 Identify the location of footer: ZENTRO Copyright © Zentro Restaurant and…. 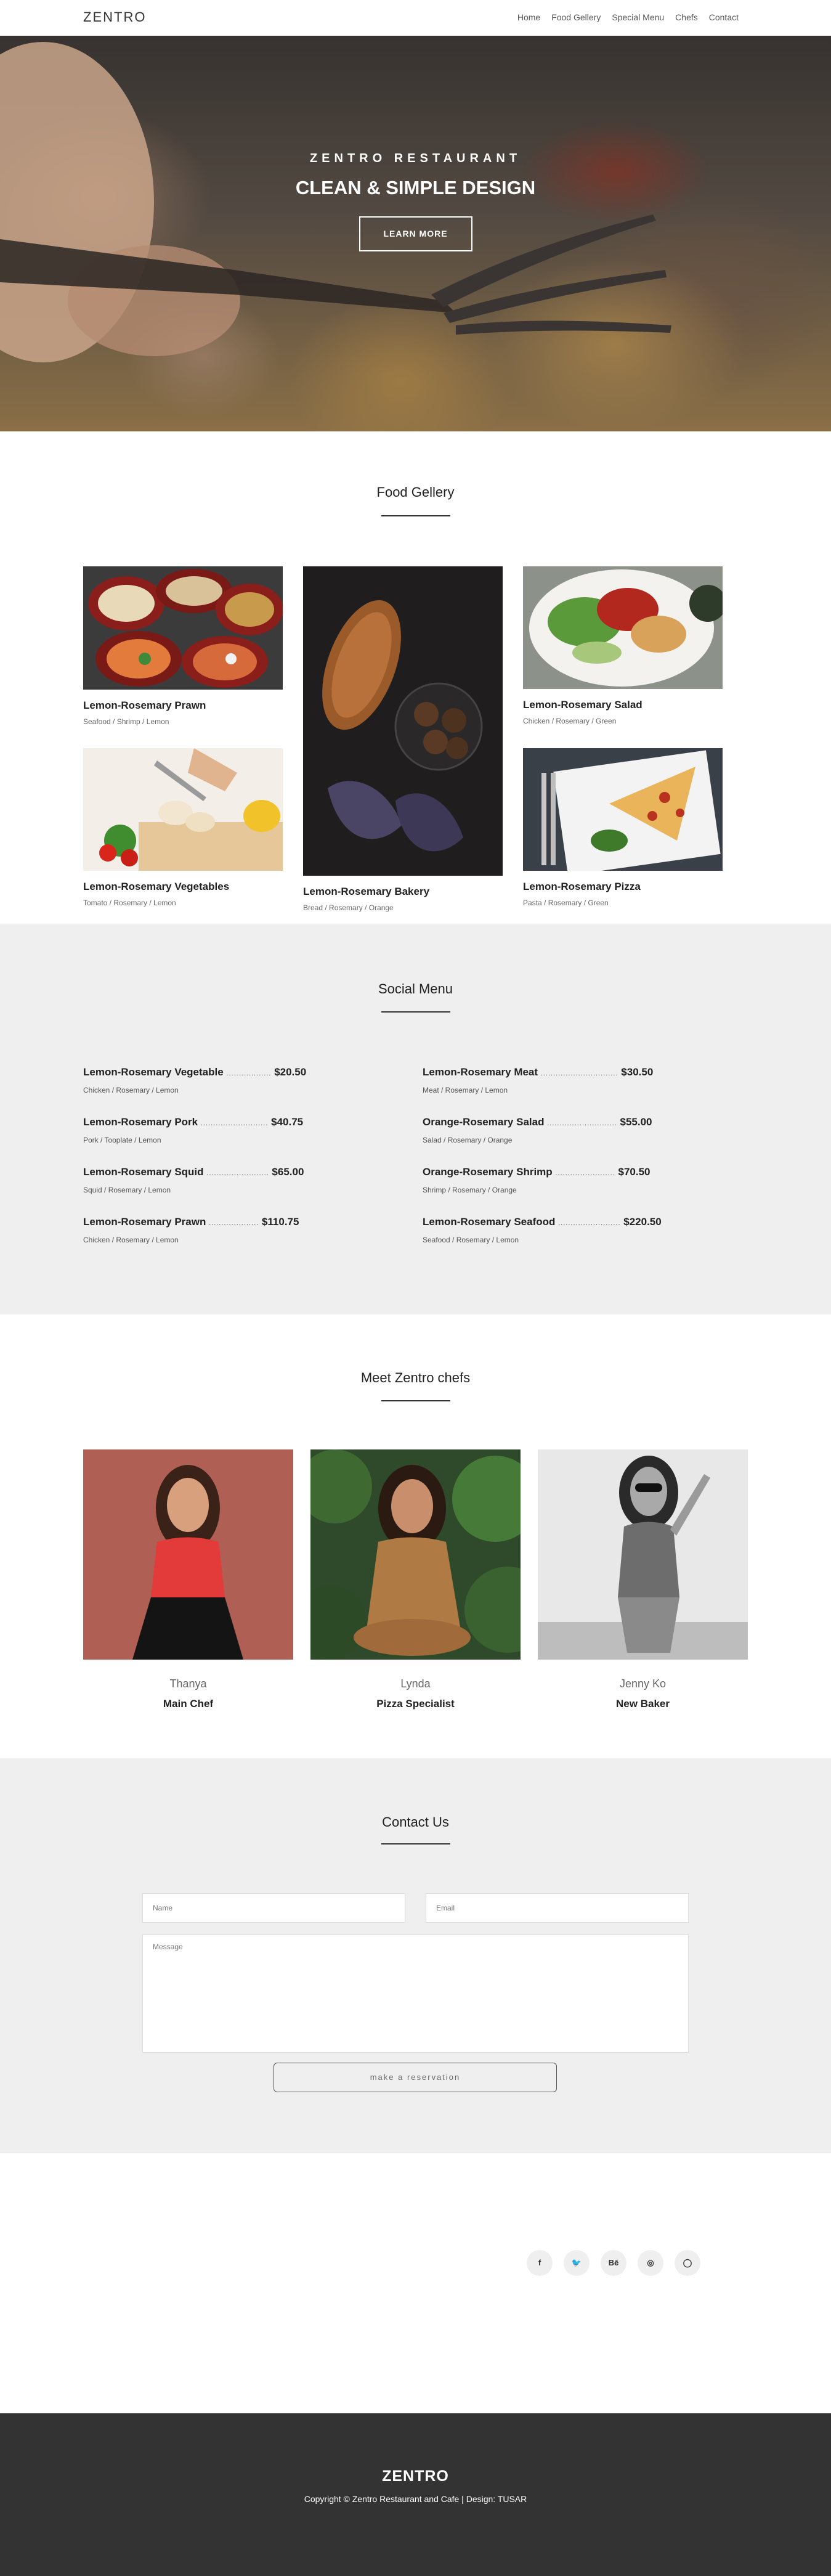
(415, 2494).